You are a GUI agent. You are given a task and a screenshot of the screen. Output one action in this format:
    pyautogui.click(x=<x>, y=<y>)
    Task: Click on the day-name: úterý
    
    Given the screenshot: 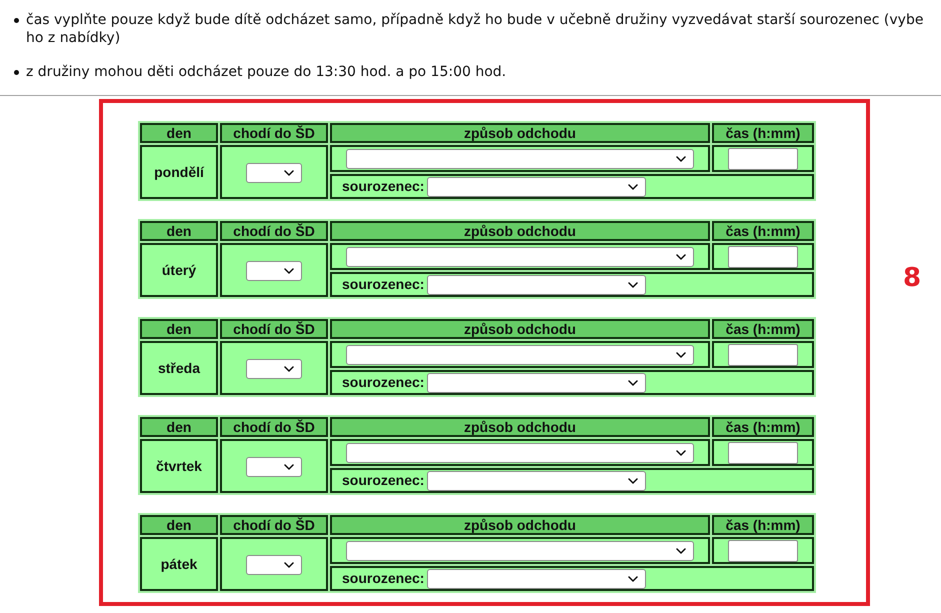 What is the action you would take?
    pyautogui.click(x=179, y=270)
    